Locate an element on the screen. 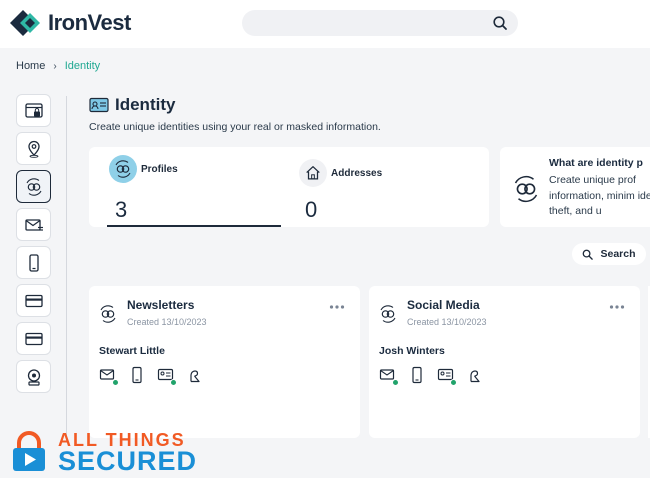 The image size is (650, 478). id-card-icon is located at coordinates (99, 105).